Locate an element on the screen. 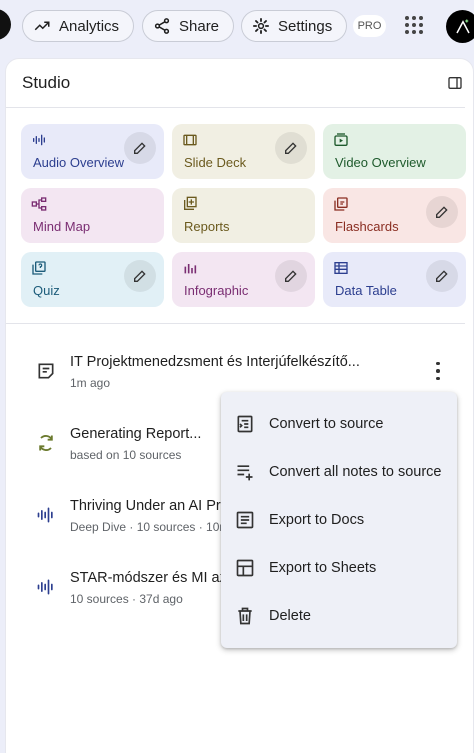 The image size is (474, 753). docs-icon is located at coordinates (245, 520).